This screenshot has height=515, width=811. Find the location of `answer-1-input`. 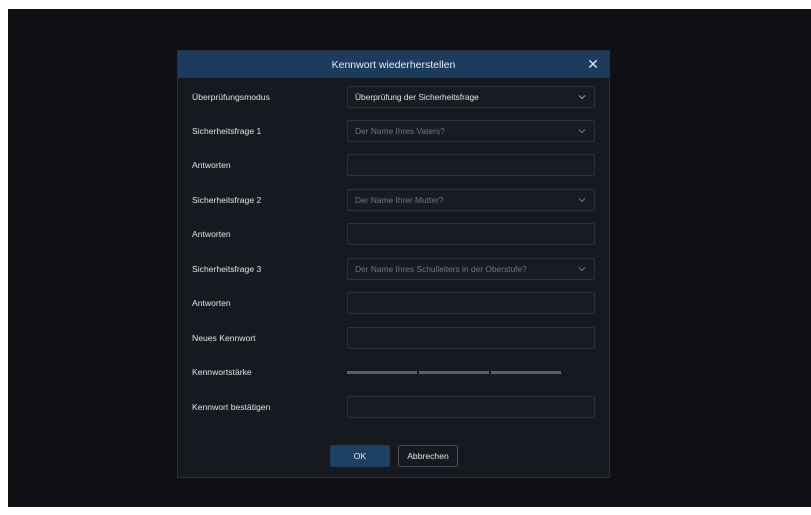

answer-1-input is located at coordinates (471, 165).